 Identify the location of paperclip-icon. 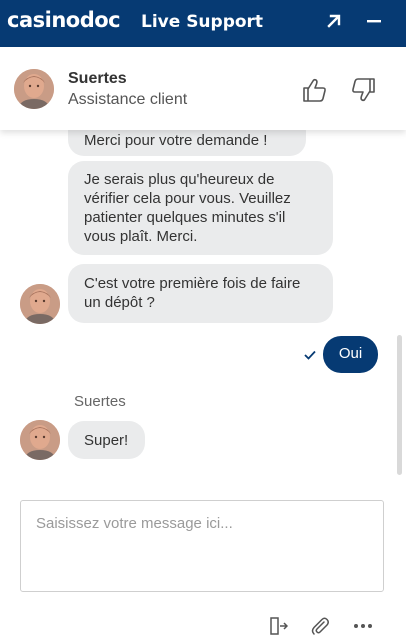
(320, 628).